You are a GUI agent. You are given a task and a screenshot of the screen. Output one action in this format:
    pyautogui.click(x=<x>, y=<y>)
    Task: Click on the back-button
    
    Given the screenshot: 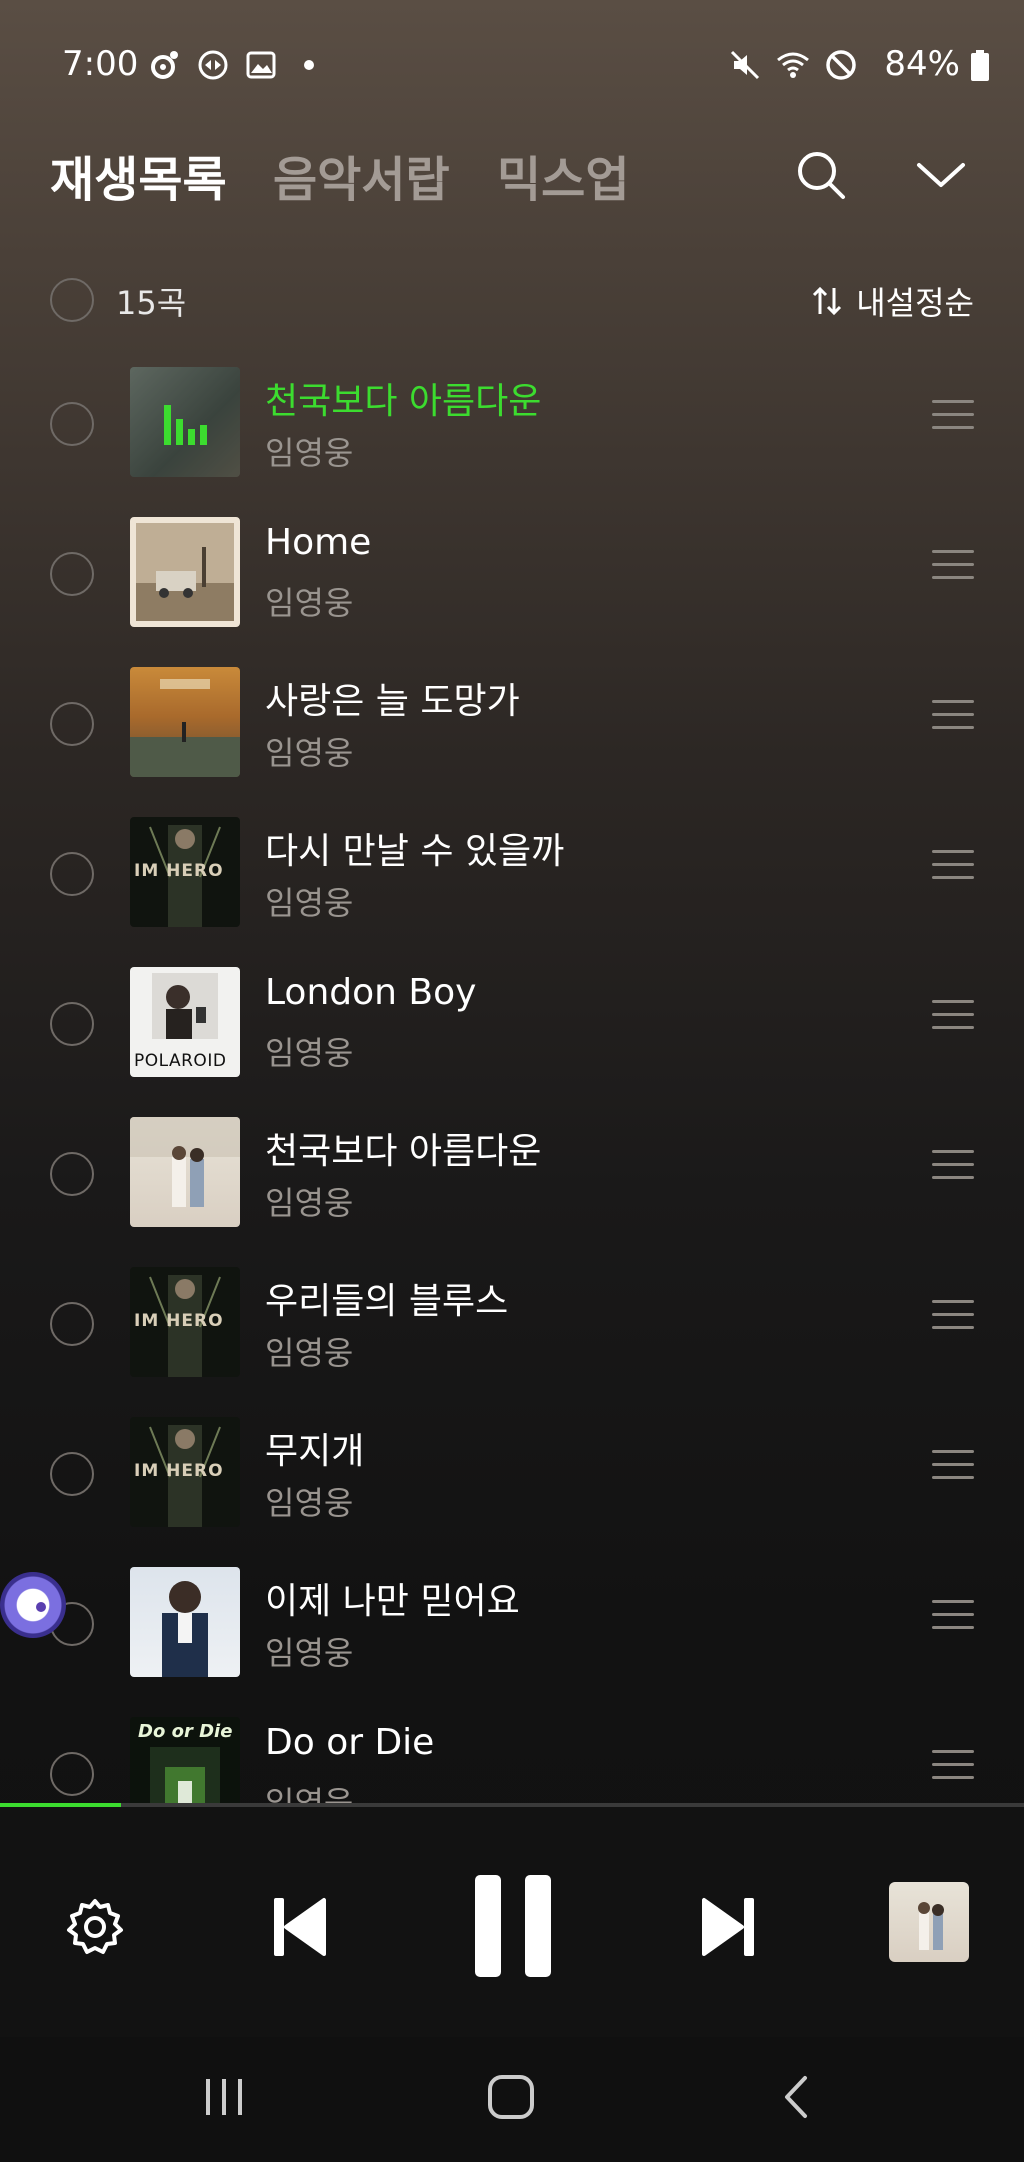 What is the action you would take?
    pyautogui.click(x=797, y=2097)
    